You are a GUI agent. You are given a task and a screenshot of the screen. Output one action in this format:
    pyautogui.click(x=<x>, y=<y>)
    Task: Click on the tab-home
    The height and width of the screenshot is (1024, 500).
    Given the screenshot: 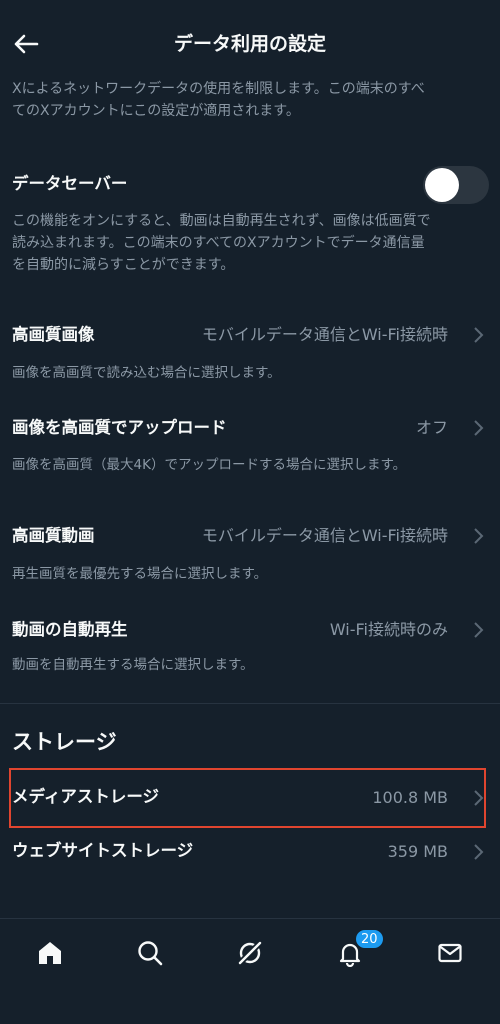 What is the action you would take?
    pyautogui.click(x=50, y=953)
    